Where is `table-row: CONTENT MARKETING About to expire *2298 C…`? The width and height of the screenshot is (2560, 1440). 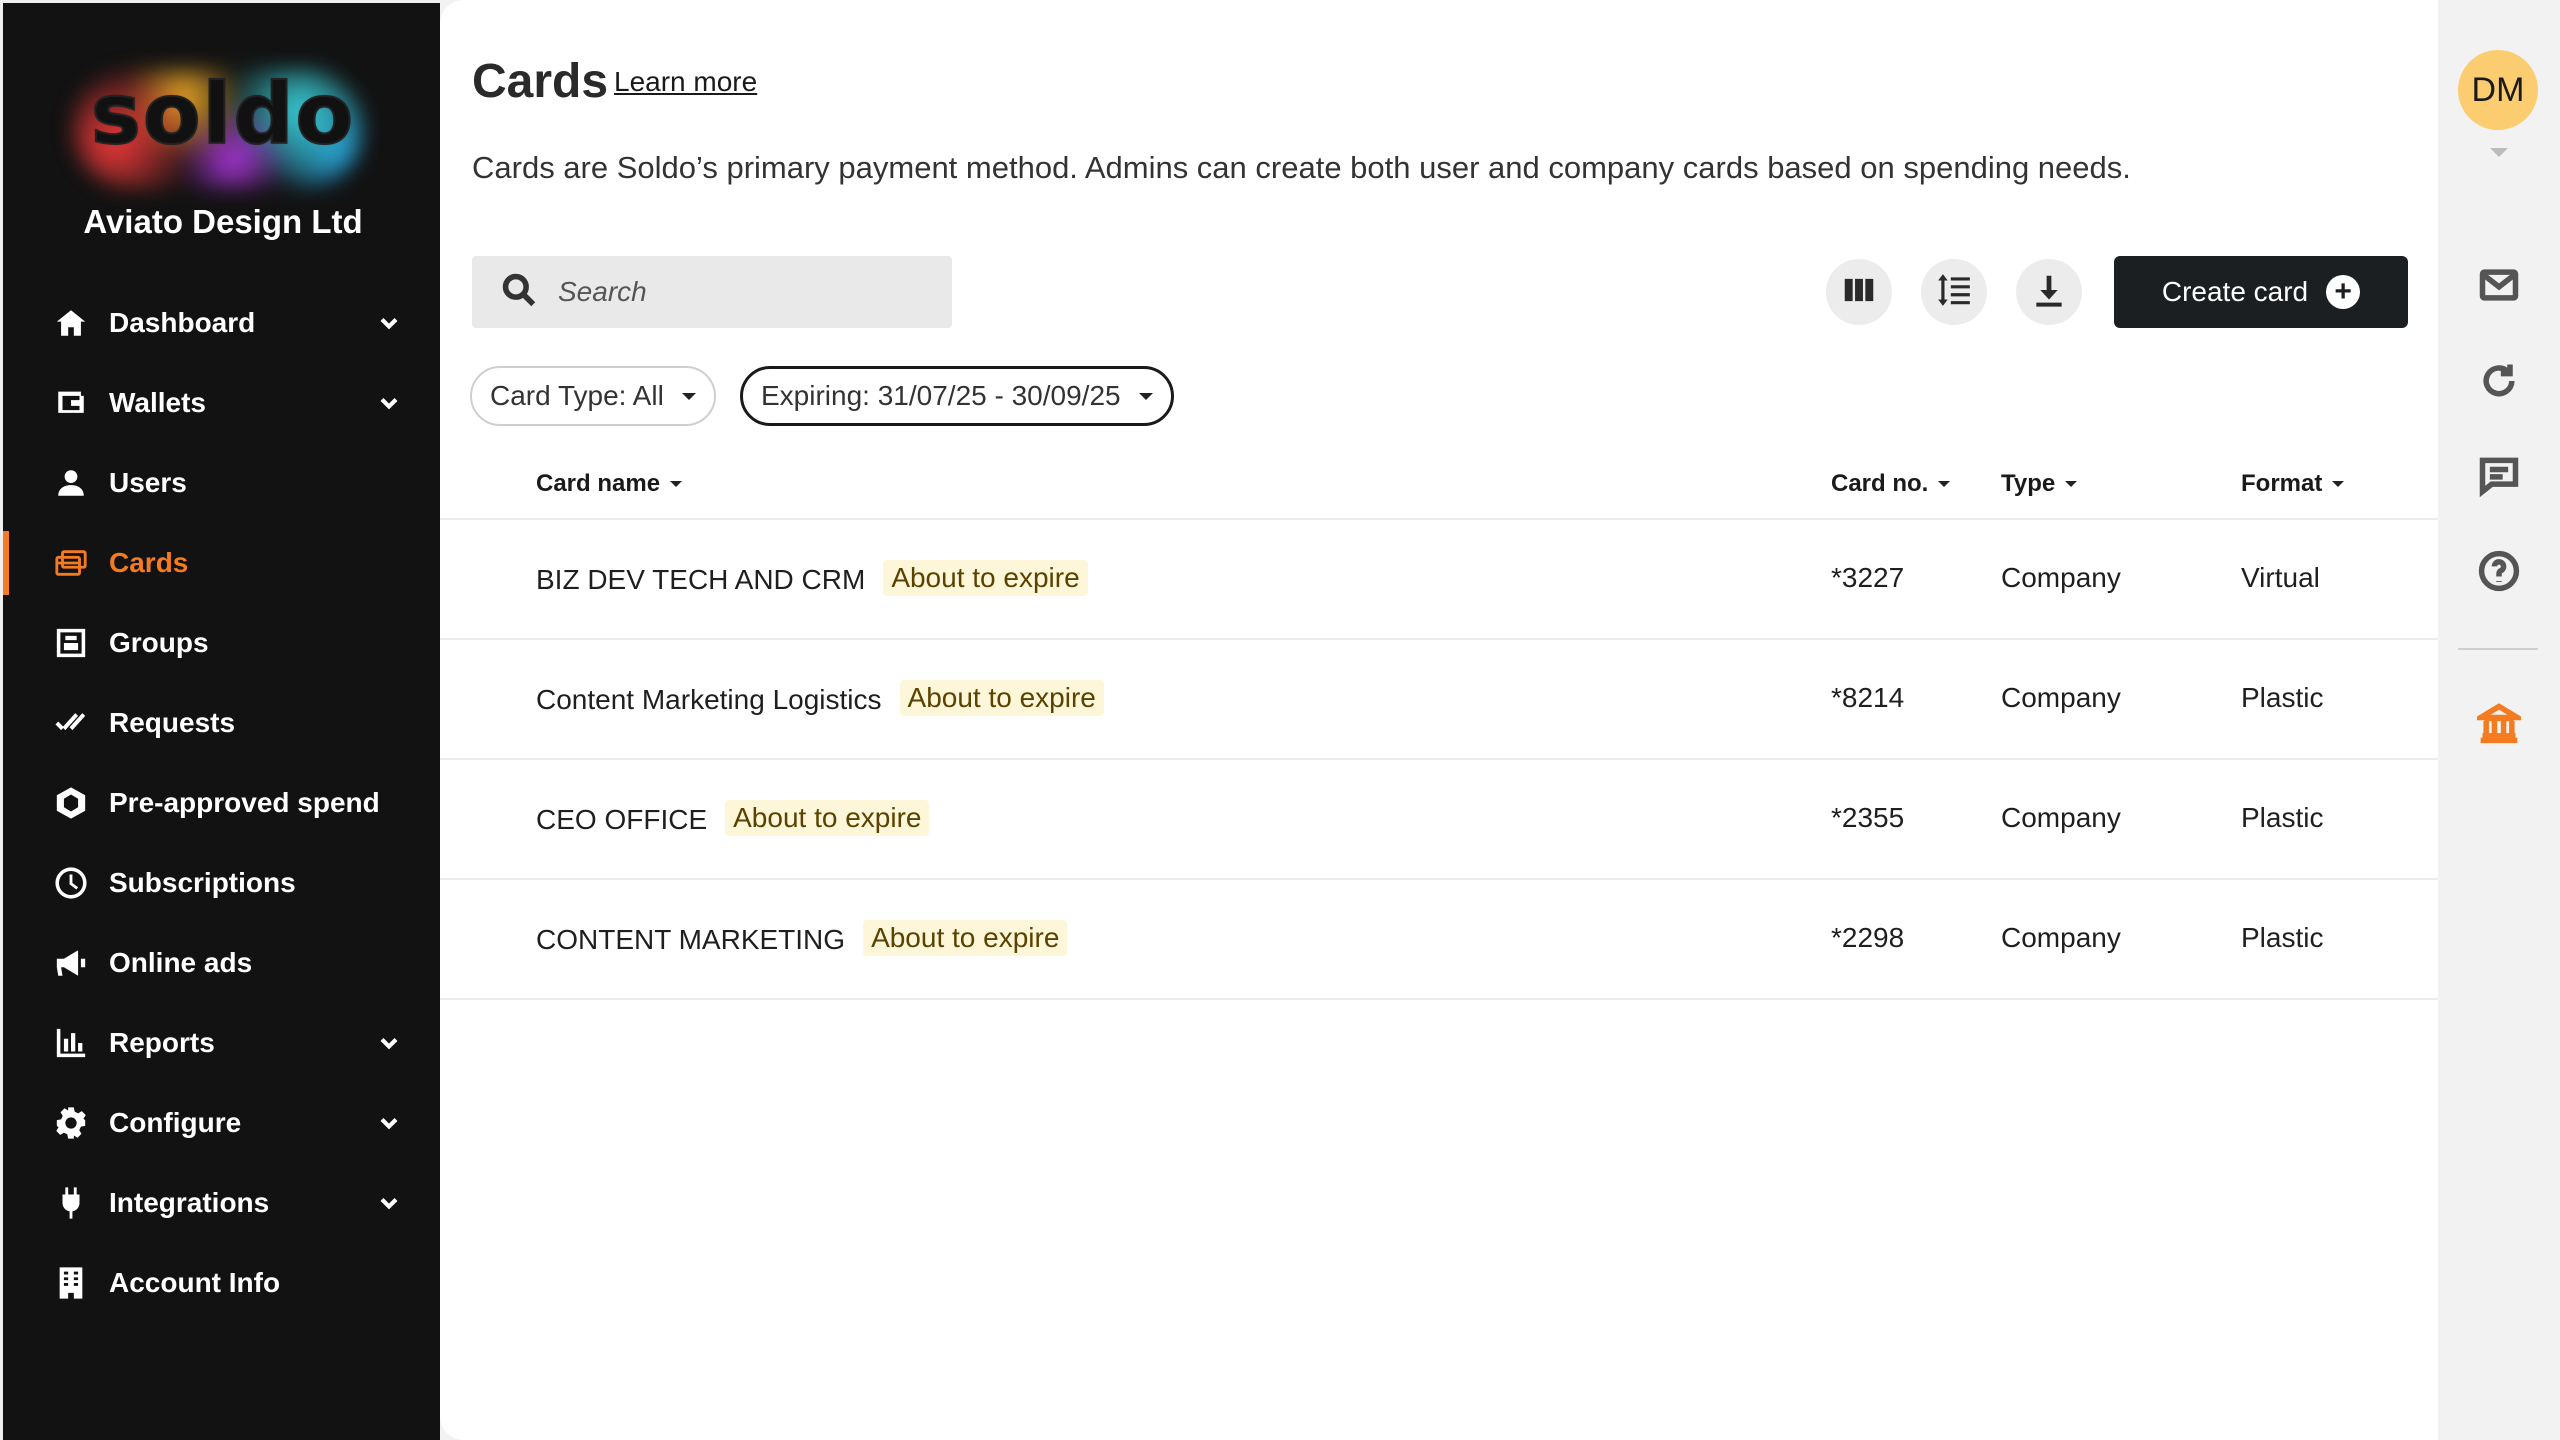
table-row: CONTENT MARKETING About to expire *2298 C… is located at coordinates (1439, 940).